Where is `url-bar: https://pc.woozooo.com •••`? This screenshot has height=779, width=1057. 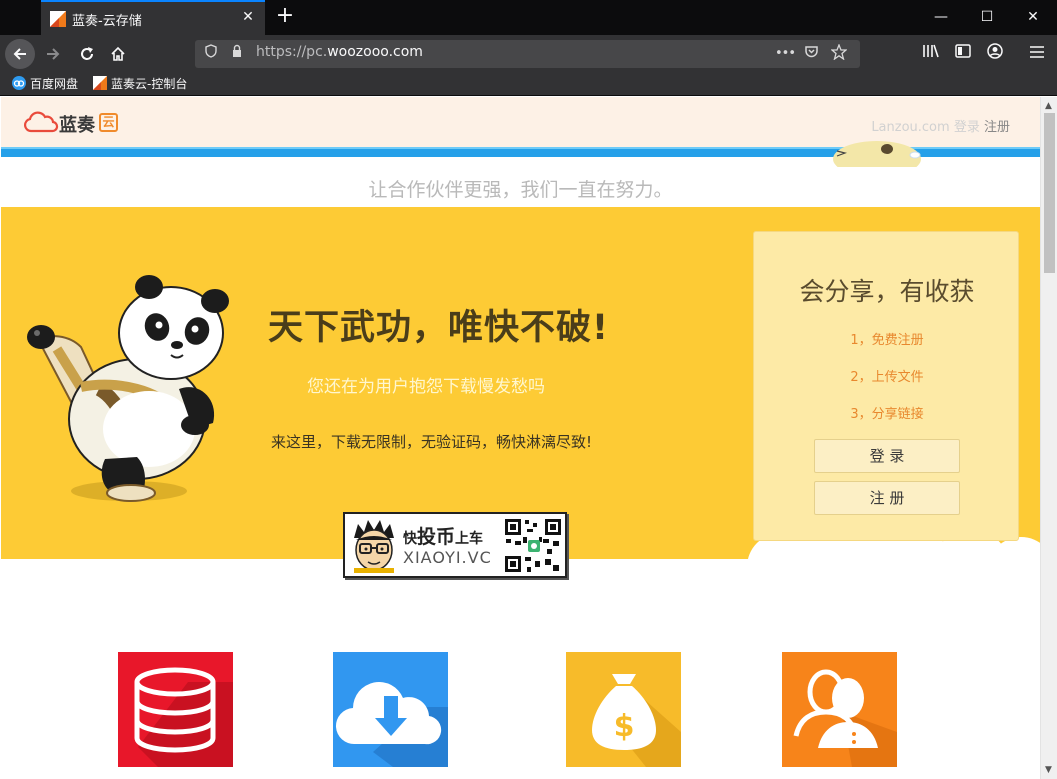
url-bar: https://pc.woozooo.com ••• is located at coordinates (527, 54).